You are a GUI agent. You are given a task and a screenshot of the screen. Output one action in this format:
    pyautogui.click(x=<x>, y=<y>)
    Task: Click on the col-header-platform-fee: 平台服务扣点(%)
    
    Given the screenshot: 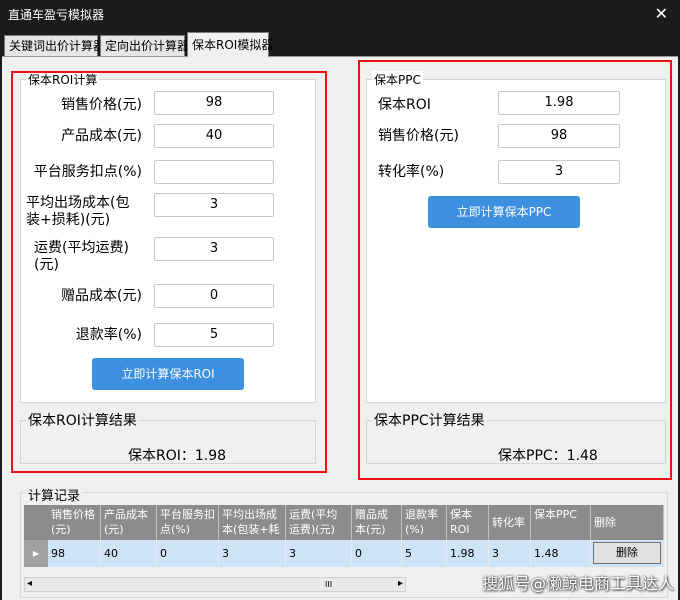 What is the action you would take?
    pyautogui.click(x=188, y=522)
    